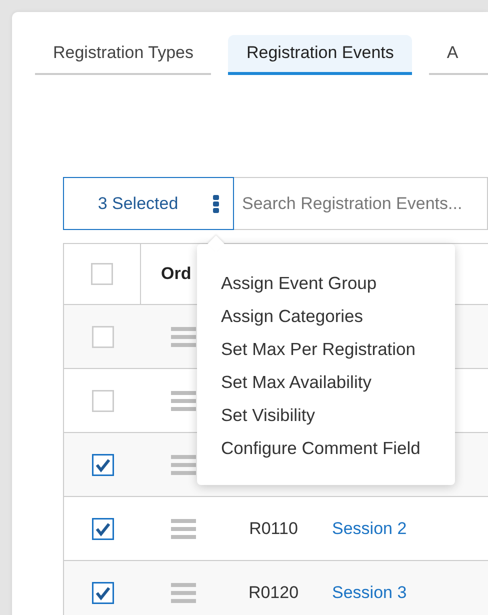 This screenshot has height=615, width=488. I want to click on event-link: Session 2, so click(369, 528).